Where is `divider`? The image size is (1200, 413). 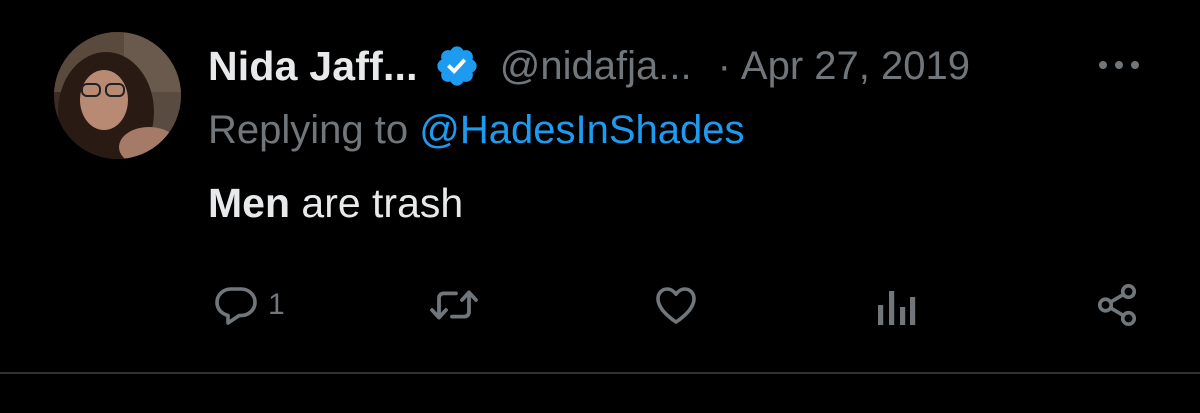
divider is located at coordinates (600, 373).